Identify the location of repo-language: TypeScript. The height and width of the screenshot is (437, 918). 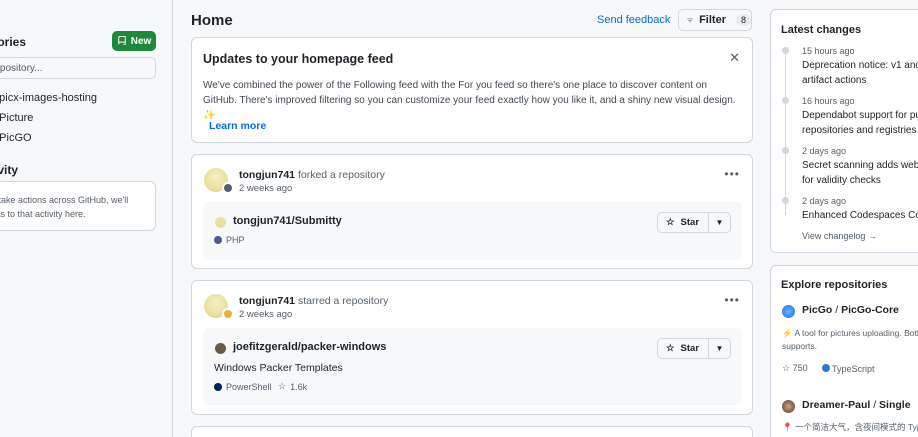
(848, 368).